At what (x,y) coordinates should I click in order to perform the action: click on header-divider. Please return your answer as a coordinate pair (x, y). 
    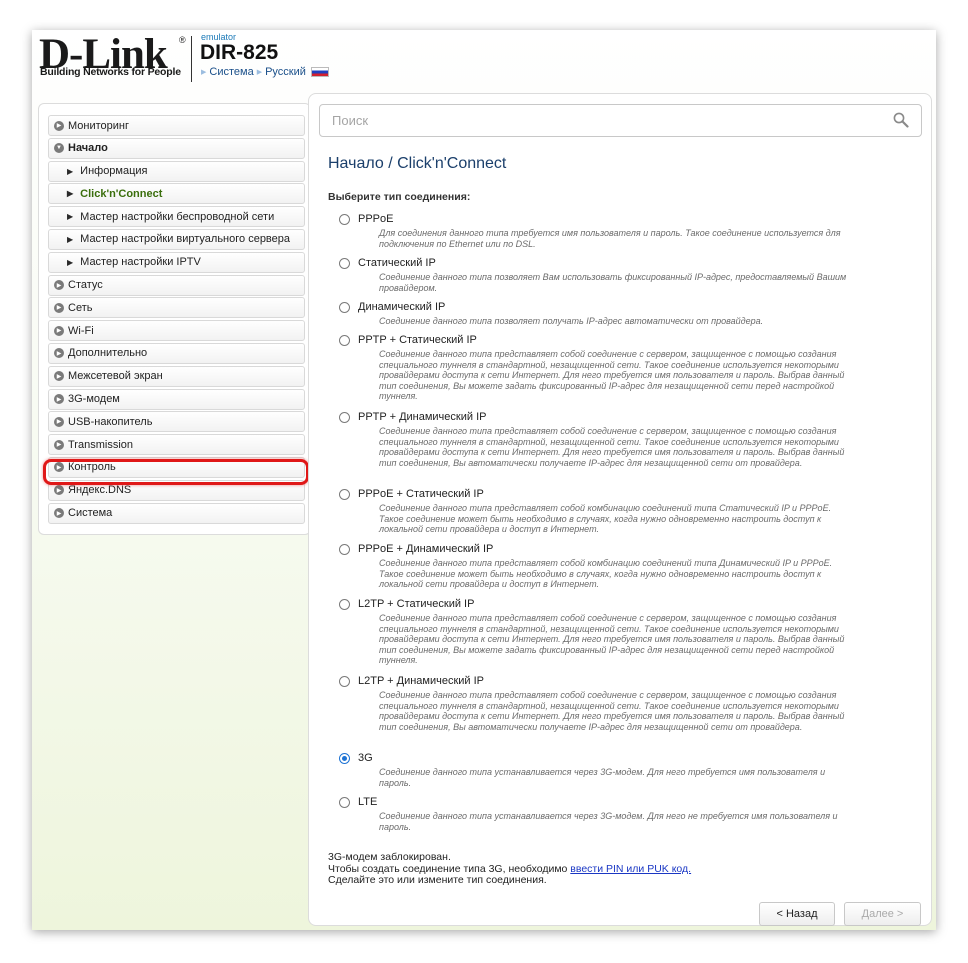
    Looking at the image, I should click on (191, 59).